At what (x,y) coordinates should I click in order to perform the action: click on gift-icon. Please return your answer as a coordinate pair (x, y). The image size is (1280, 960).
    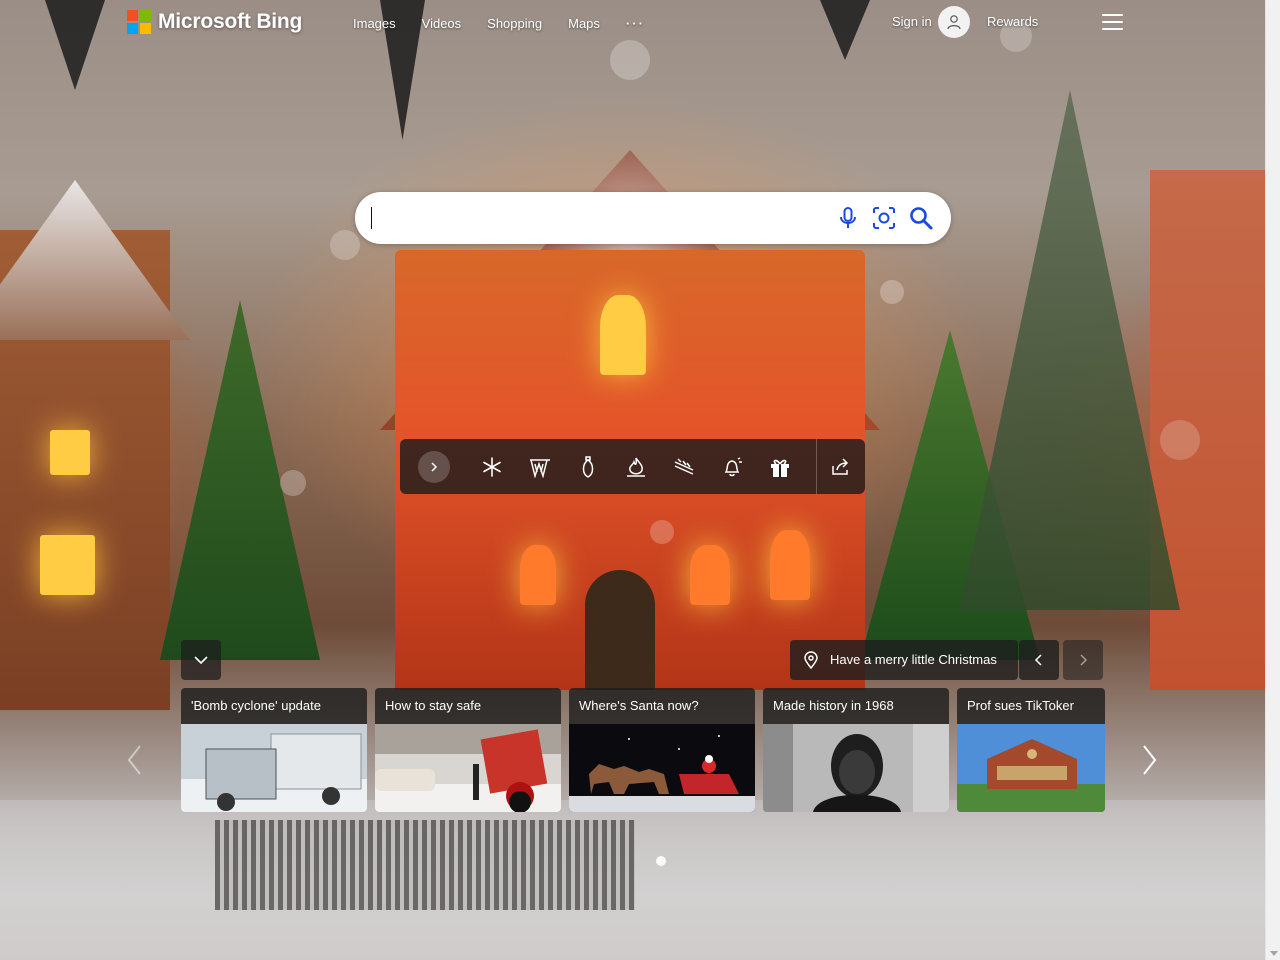
    Looking at the image, I should click on (780, 467).